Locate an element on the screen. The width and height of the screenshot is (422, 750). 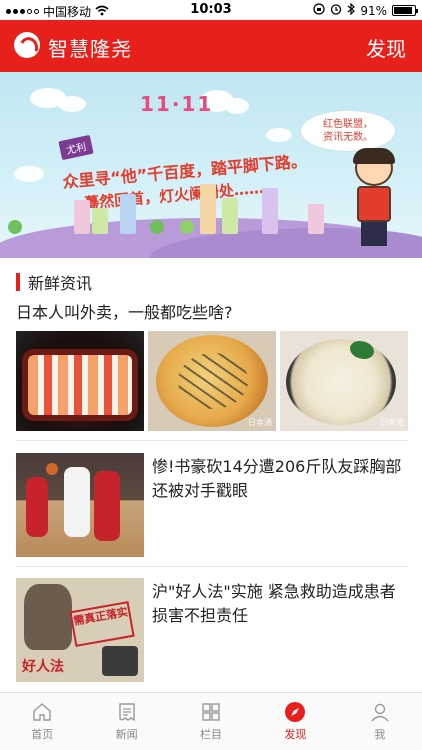
section-header: 新鲜资讯 is located at coordinates (54, 282).